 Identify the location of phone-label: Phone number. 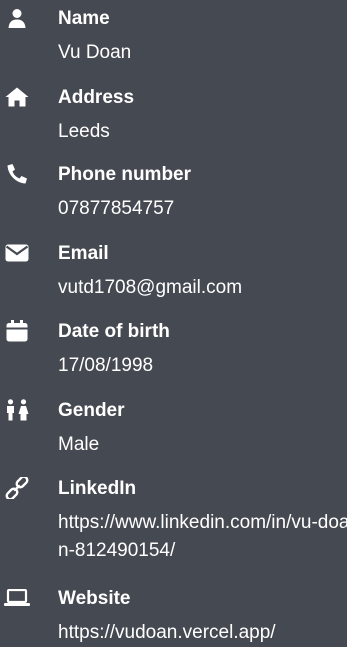
(125, 174).